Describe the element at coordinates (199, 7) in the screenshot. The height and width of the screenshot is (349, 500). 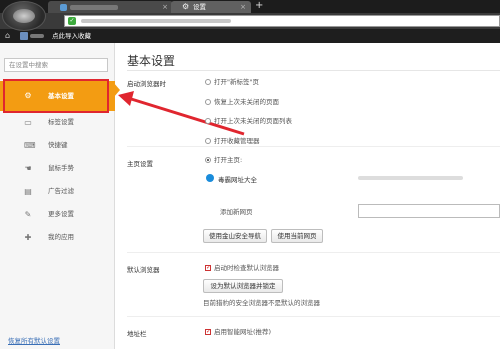
I see `tab-label: 设置` at that location.